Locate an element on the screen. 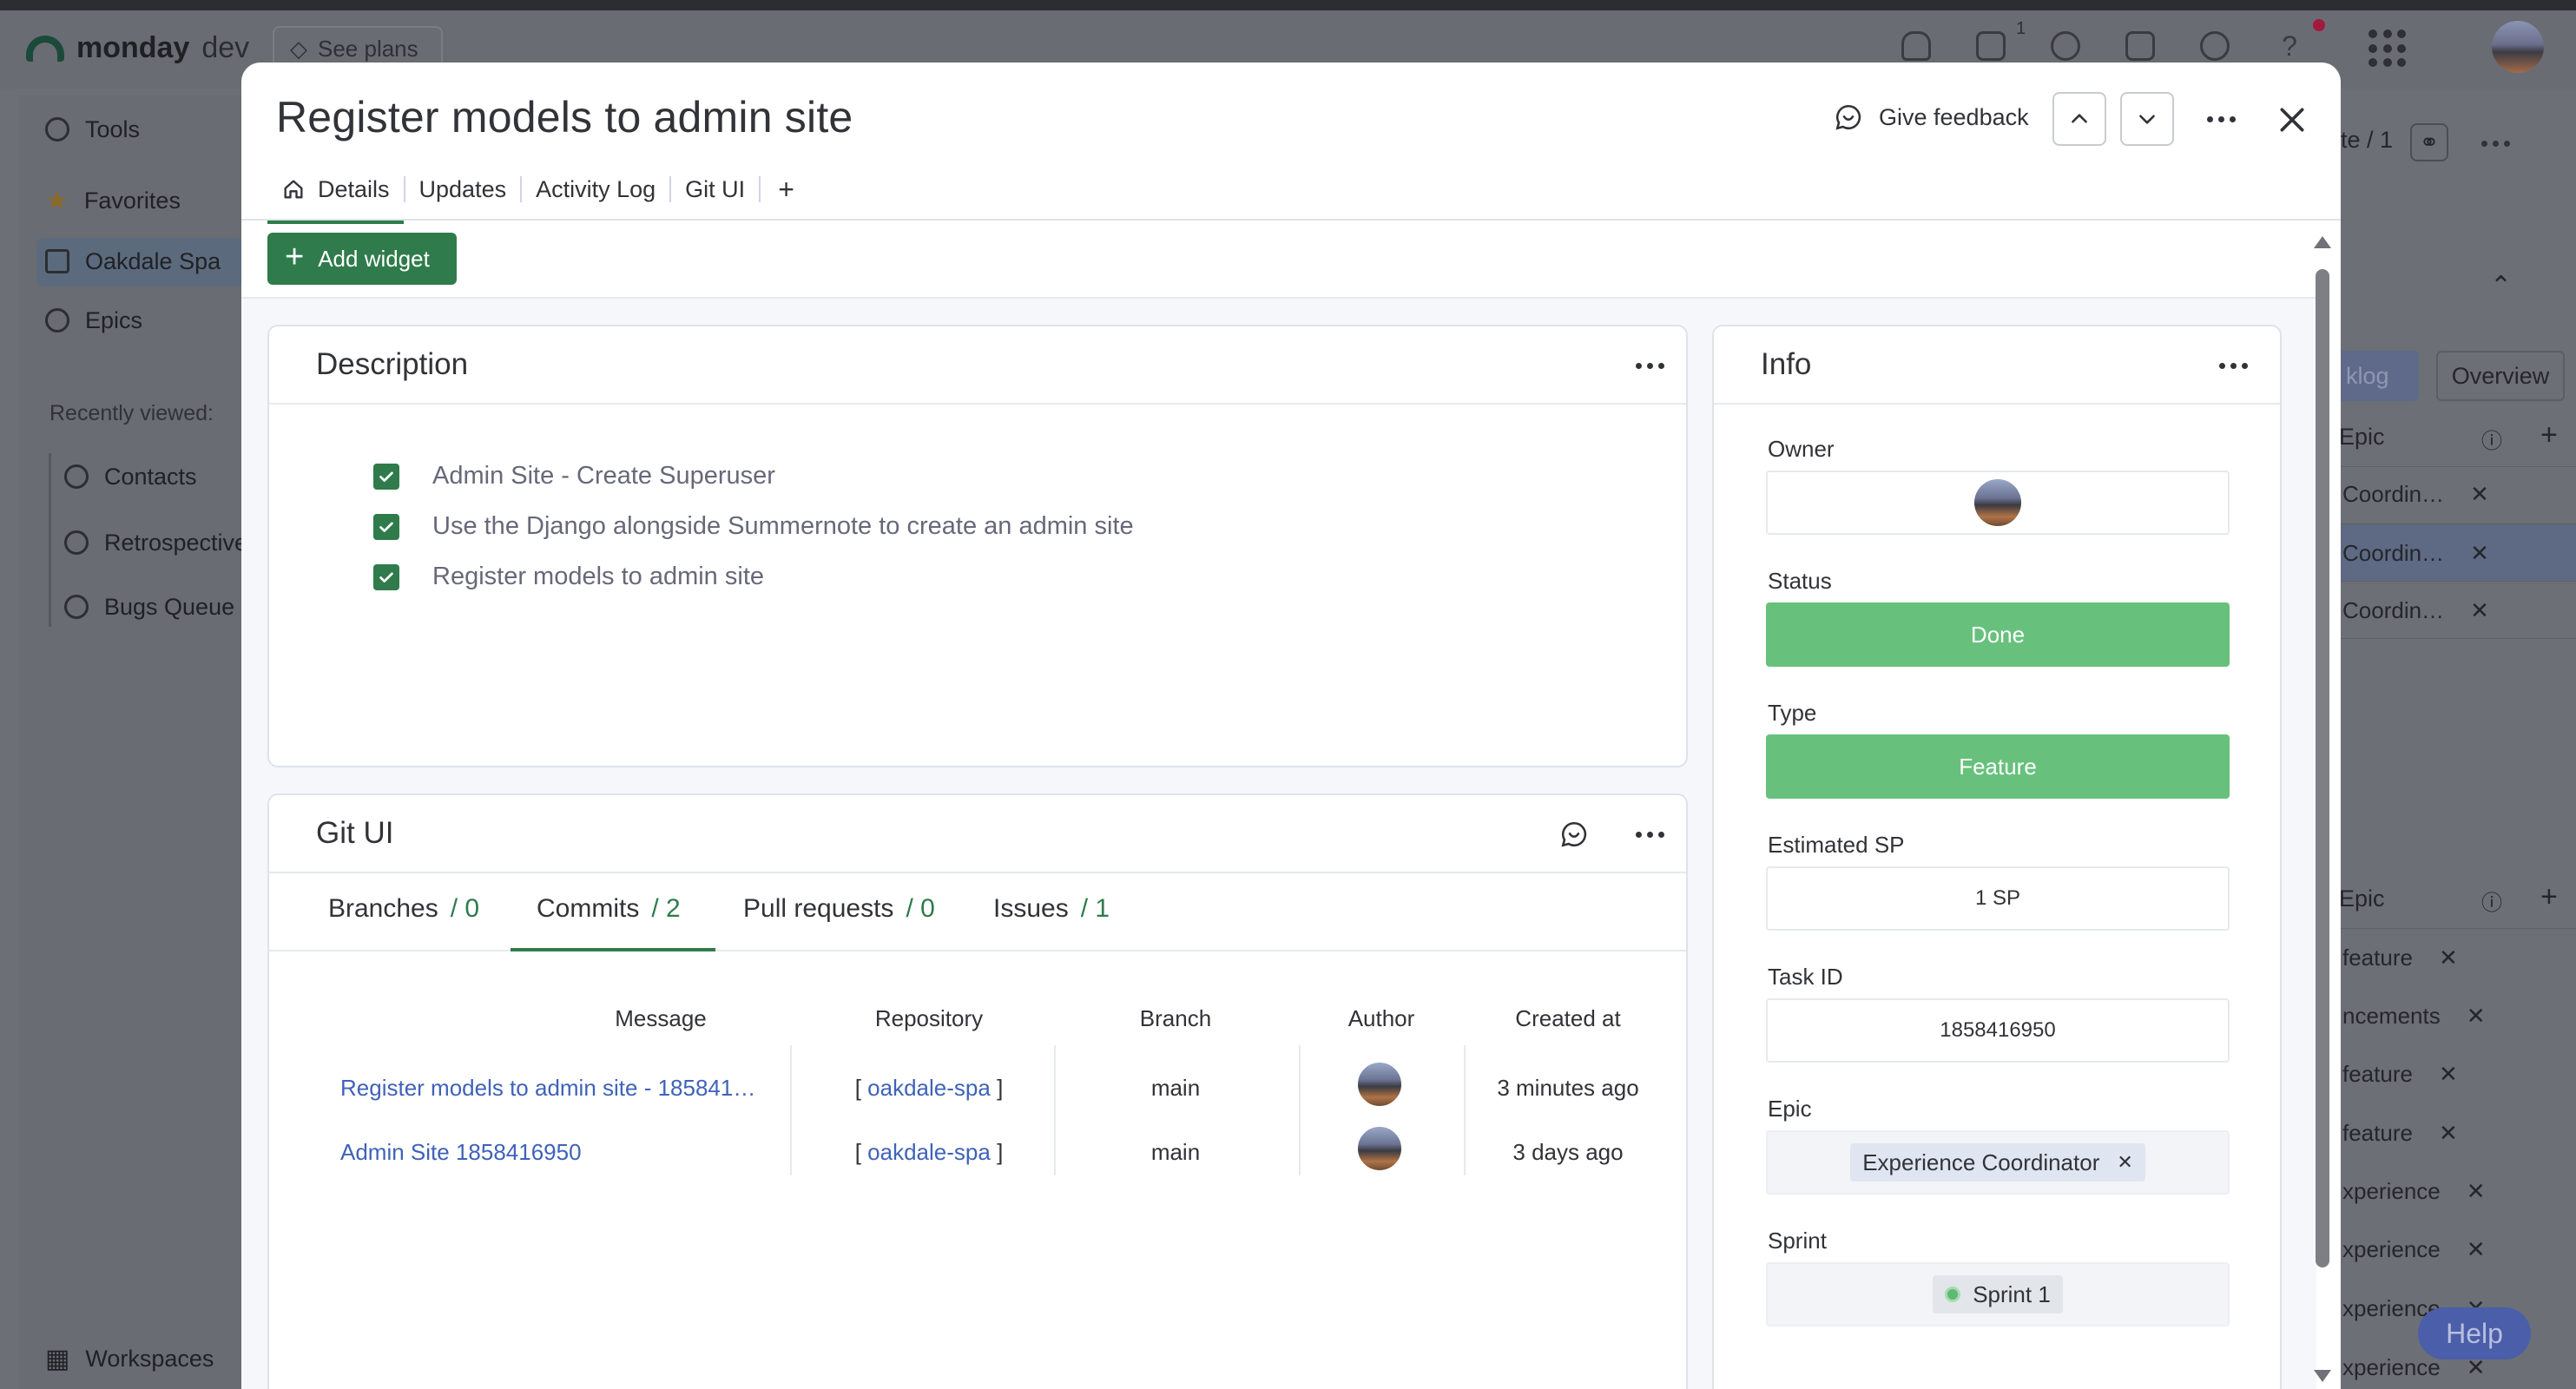 This screenshot has width=2576, height=1389. description-more-icon is located at coordinates (1650, 366).